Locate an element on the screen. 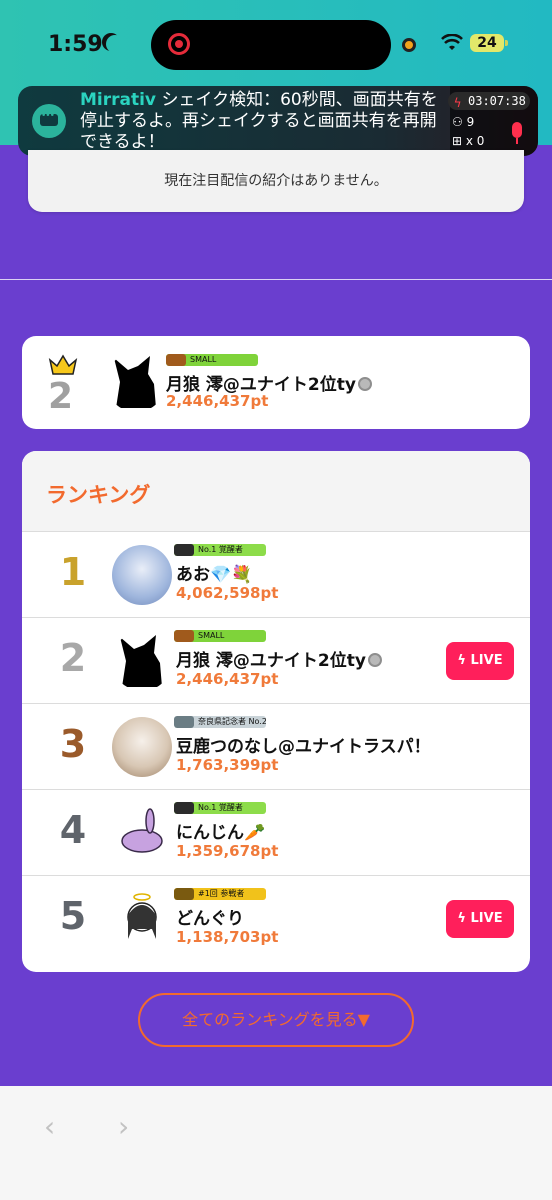 This screenshot has width=552, height=1200. streamer-points: 1,359,678pt is located at coordinates (227, 851).